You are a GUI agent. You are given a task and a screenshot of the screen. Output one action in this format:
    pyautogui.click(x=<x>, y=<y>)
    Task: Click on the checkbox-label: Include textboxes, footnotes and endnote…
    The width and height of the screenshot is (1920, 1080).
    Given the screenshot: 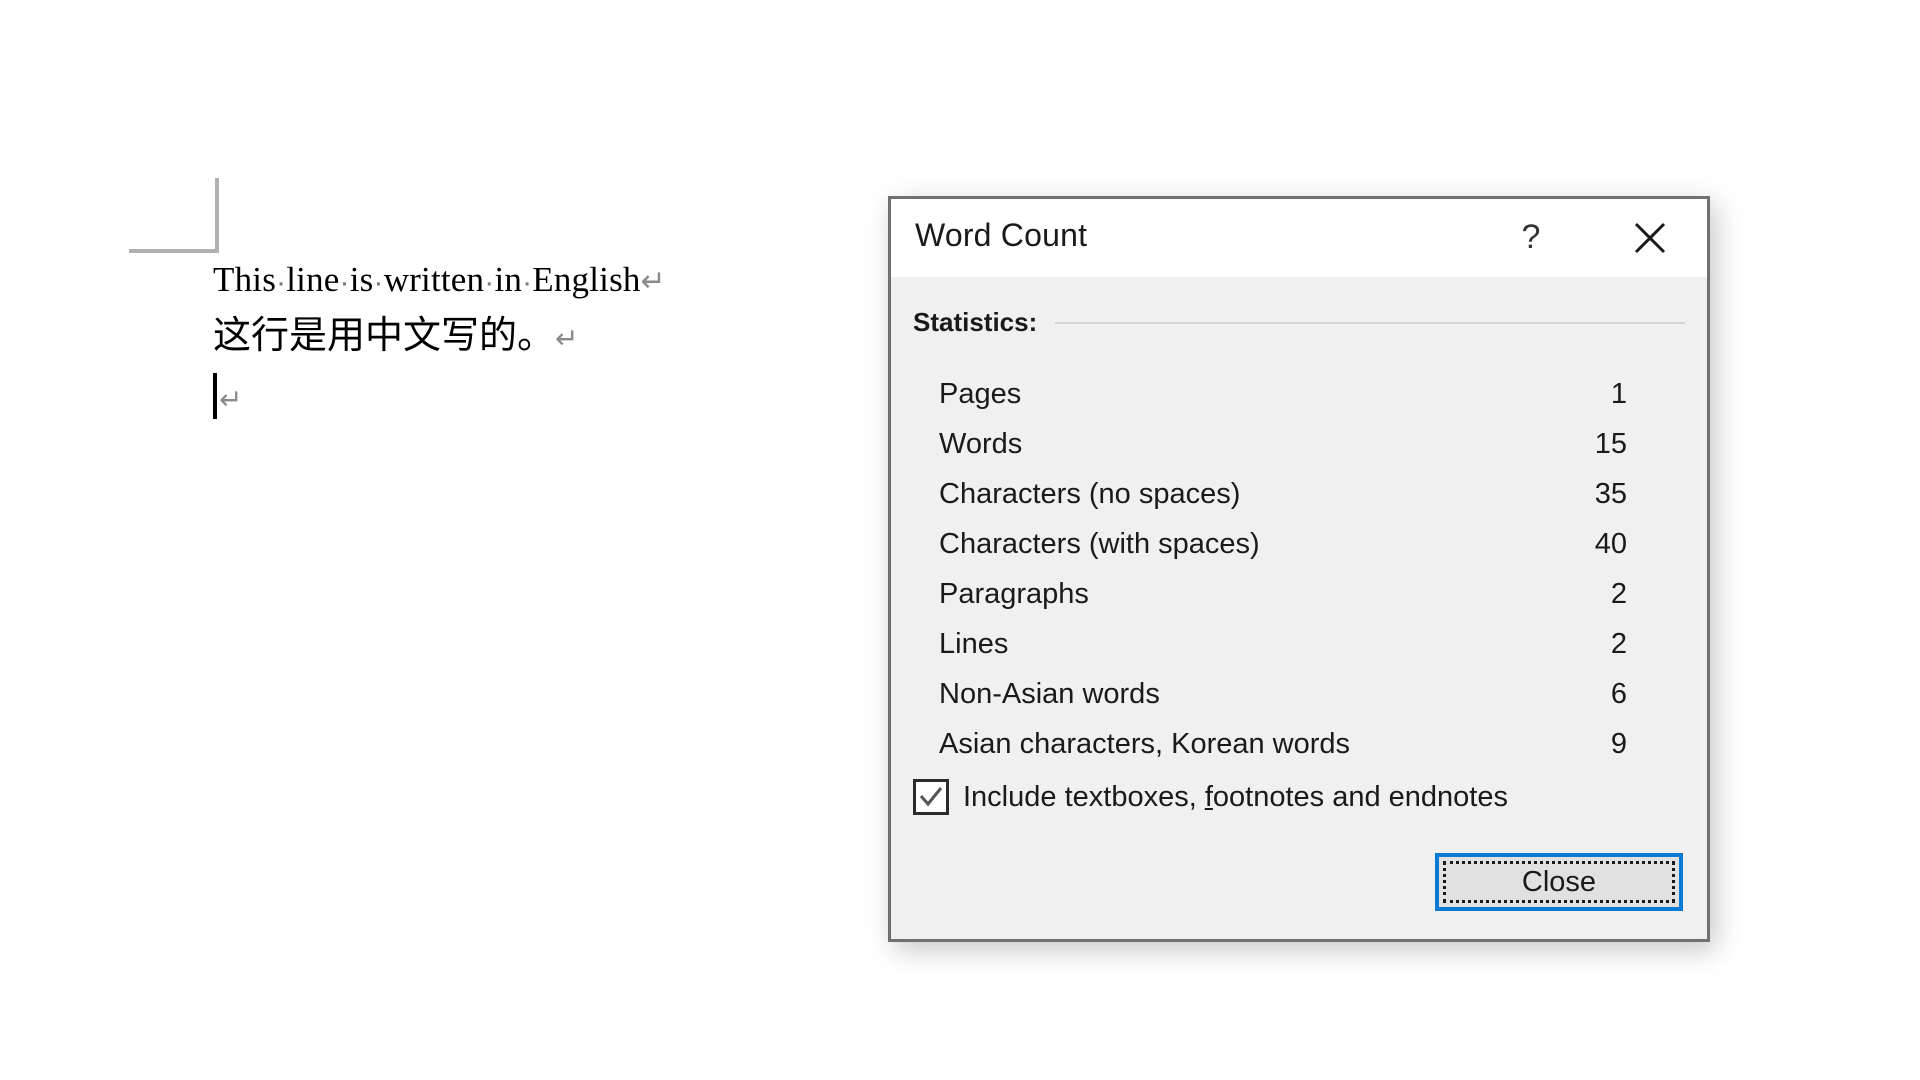 What is the action you would take?
    pyautogui.click(x=1235, y=797)
    